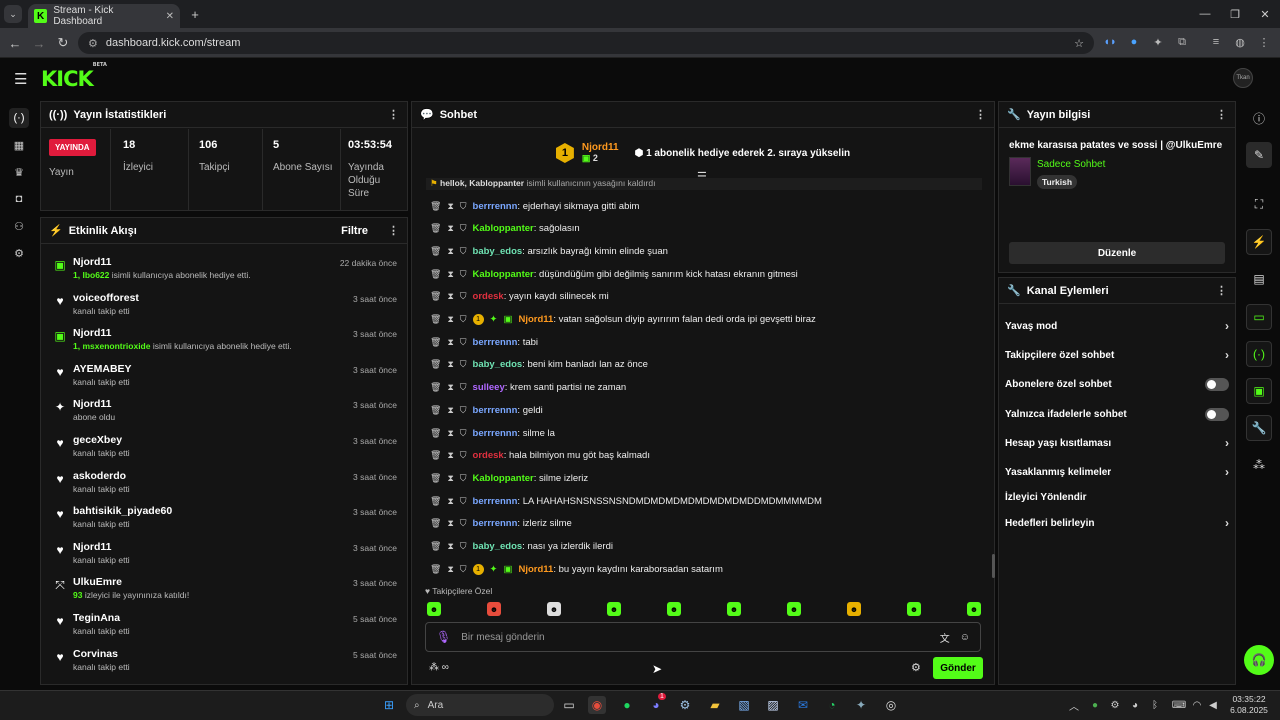  Describe the element at coordinates (1221, 290) in the screenshot. I see `actions-menu-icon: ⋮` at that location.